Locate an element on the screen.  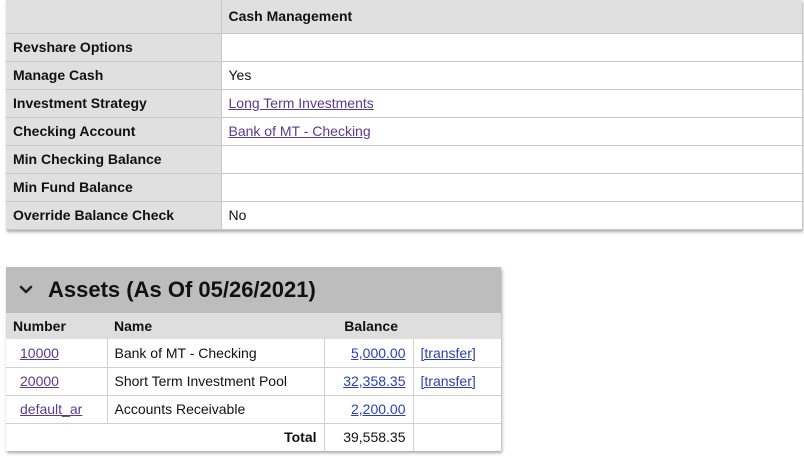
investment-strategy-cell: Long Term Investments is located at coordinates (511, 103).